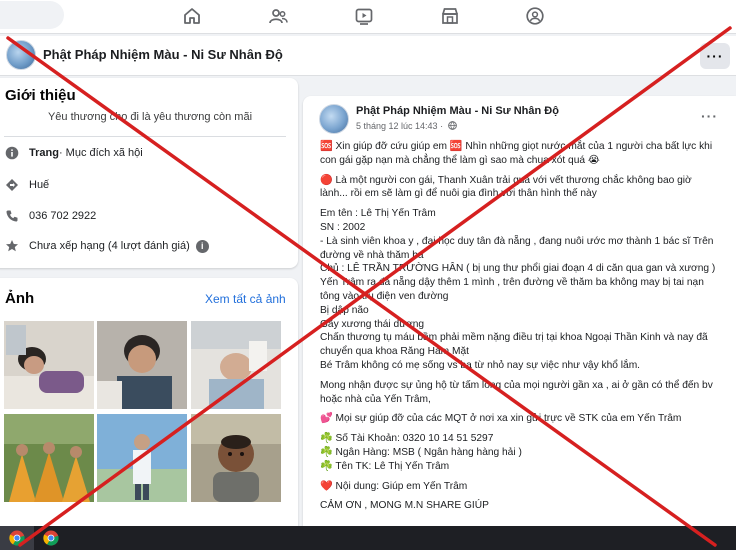 This screenshot has width=736, height=550. What do you see at coordinates (62, 216) in the screenshot?
I see `phone-number: 036 702 2922` at bounding box center [62, 216].